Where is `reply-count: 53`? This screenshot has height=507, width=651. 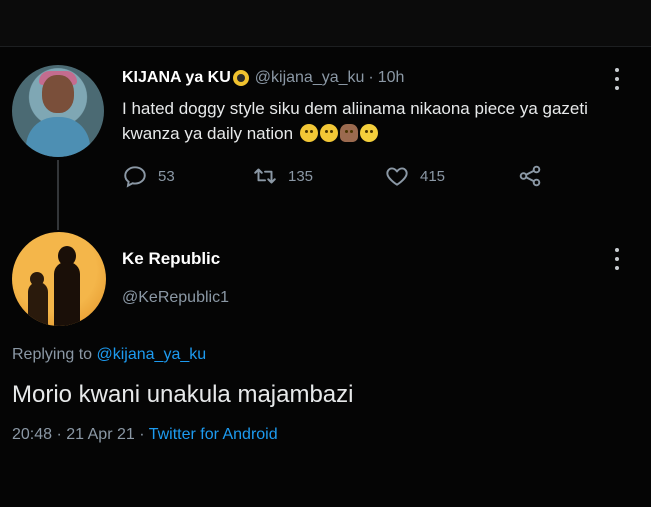
reply-count: 53 is located at coordinates (166, 176).